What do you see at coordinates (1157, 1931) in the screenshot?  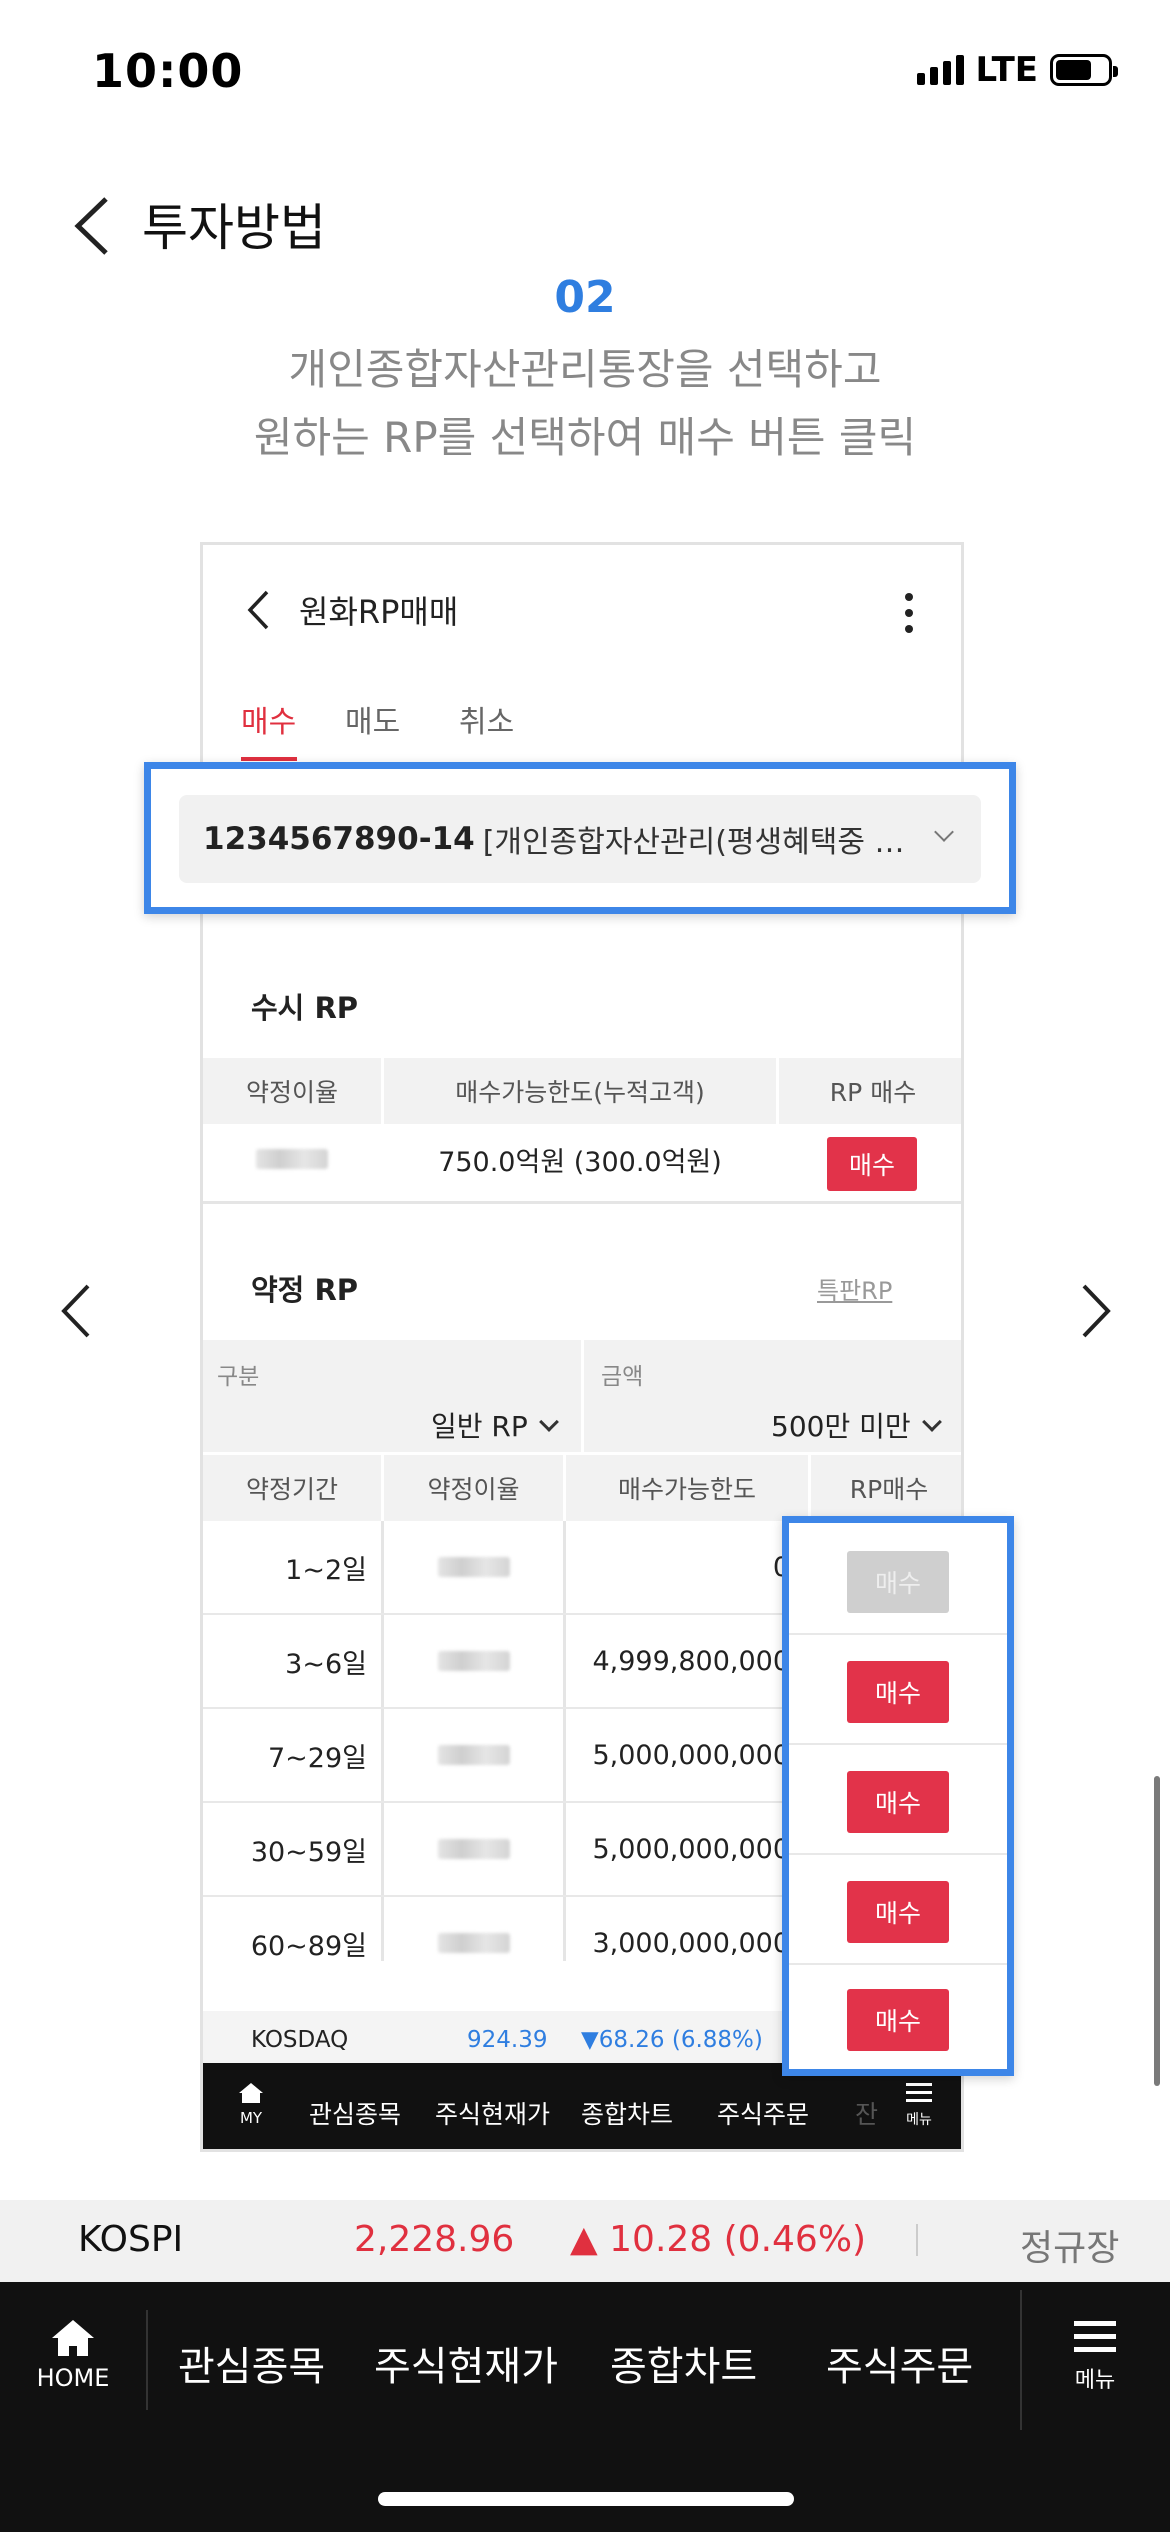 I see `scrollbar` at bounding box center [1157, 1931].